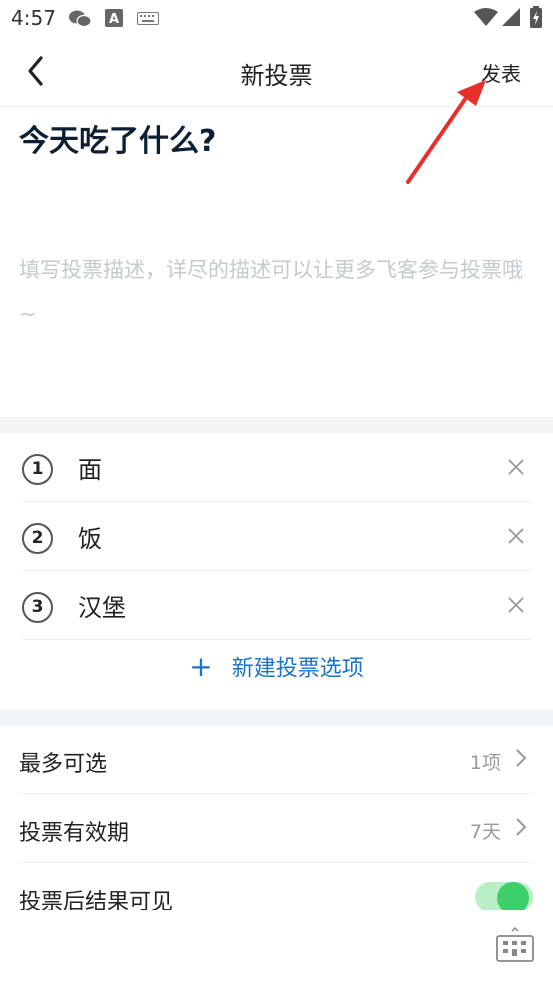  What do you see at coordinates (485, 832) in the screenshot?
I see `validity-value: 7天` at bounding box center [485, 832].